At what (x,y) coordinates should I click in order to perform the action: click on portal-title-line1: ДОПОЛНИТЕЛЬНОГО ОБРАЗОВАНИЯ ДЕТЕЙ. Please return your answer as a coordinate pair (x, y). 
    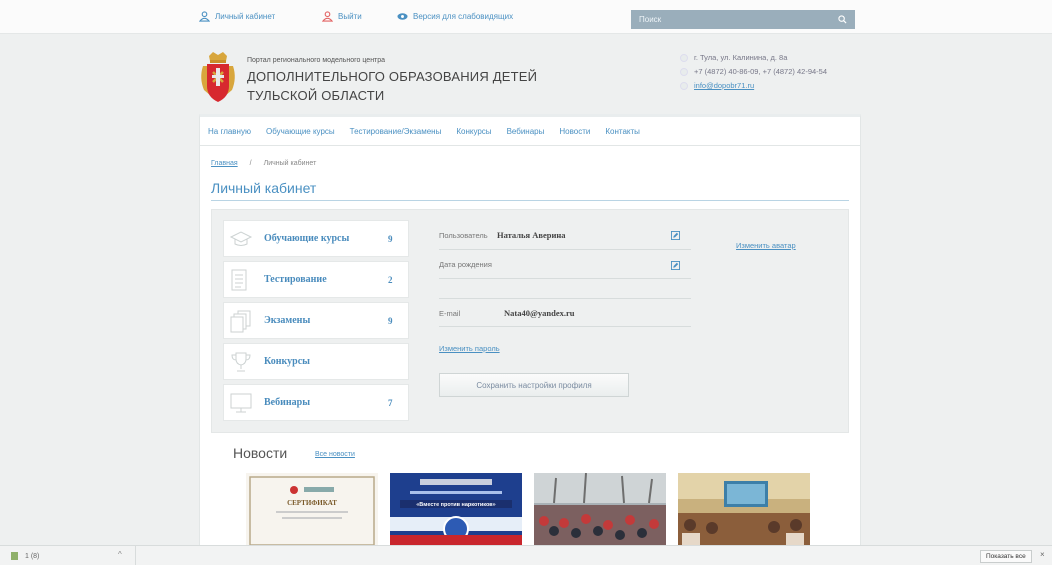
    Looking at the image, I should click on (392, 76).